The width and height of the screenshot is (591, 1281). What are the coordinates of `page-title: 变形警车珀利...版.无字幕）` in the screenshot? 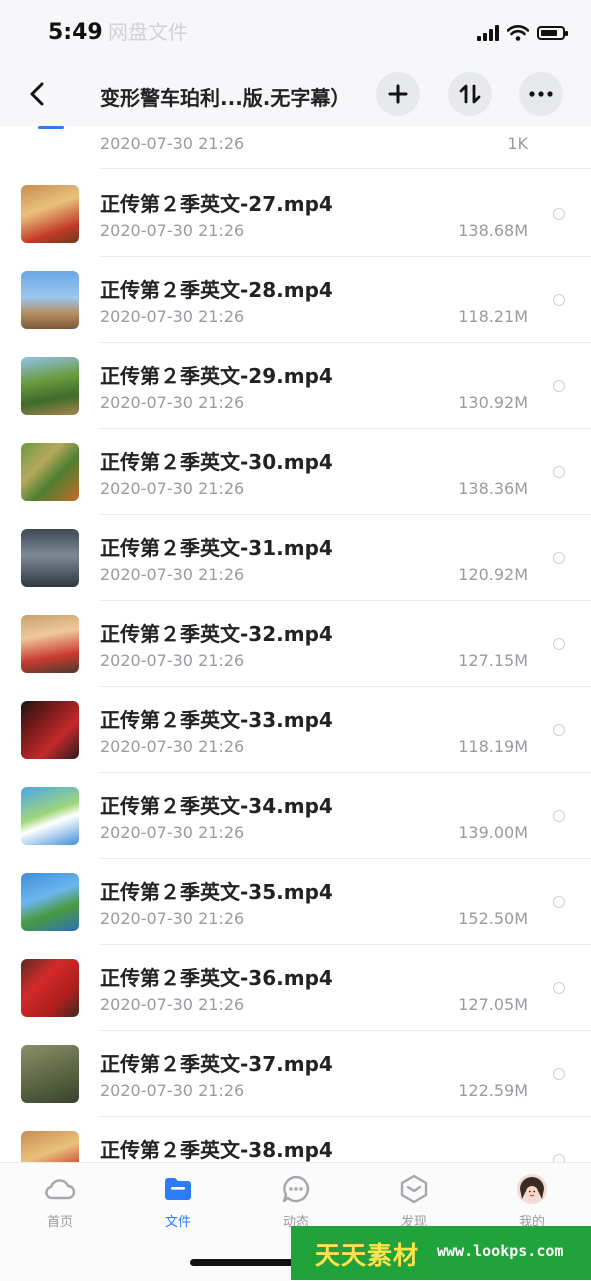 It's located at (225, 98).